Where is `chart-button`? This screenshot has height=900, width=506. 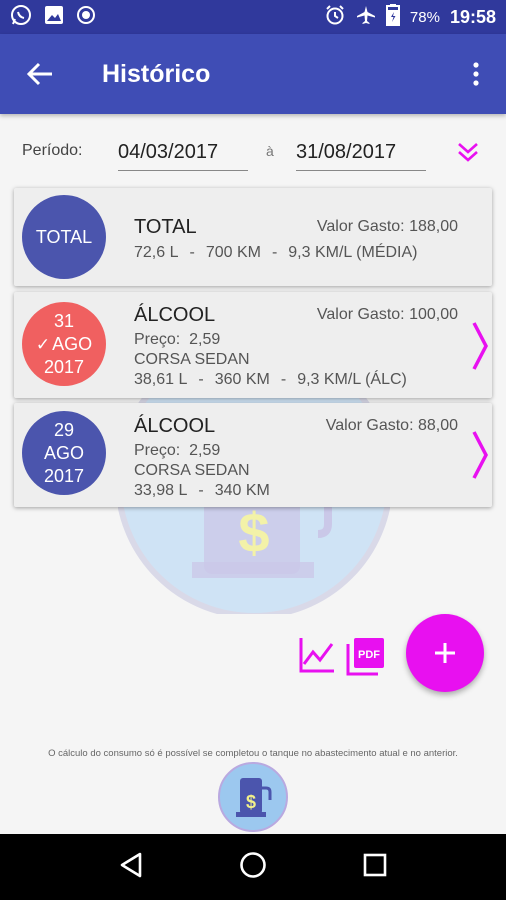
chart-button is located at coordinates (317, 655).